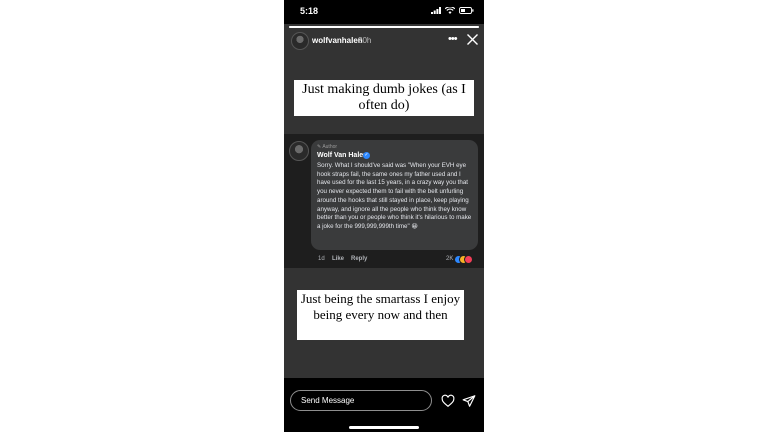 Image resolution: width=768 pixels, height=432 pixels. What do you see at coordinates (384, 11) in the screenshot?
I see `status-bar: 5:18` at bounding box center [384, 11].